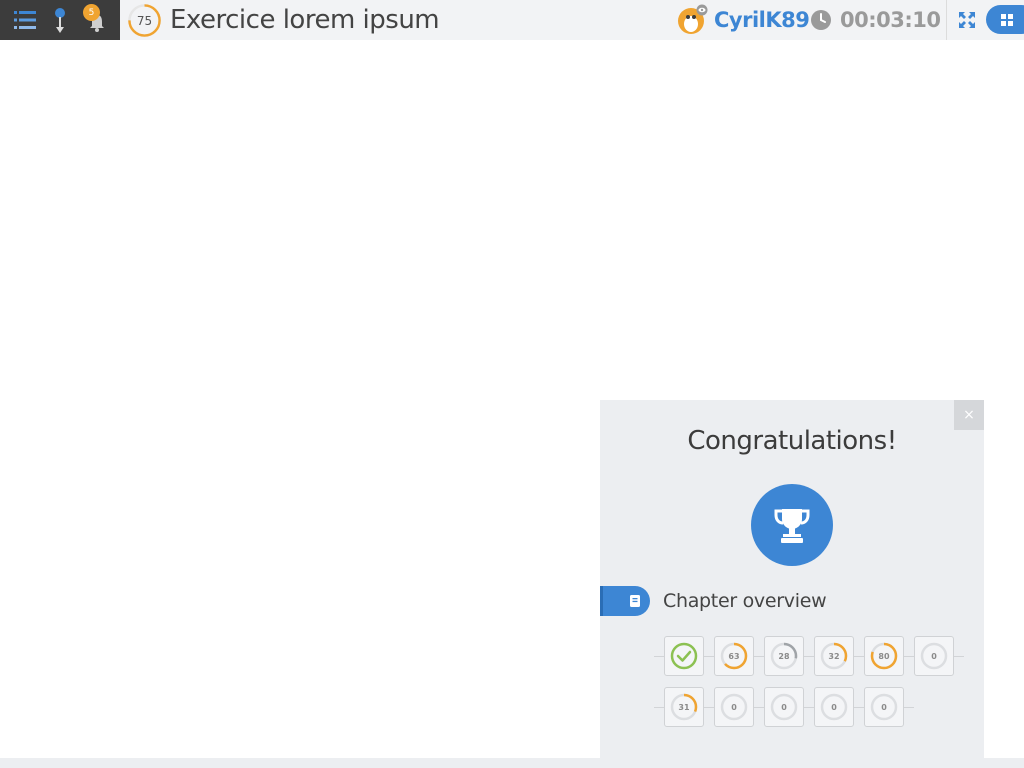  I want to click on apps-icon, so click(1007, 19).